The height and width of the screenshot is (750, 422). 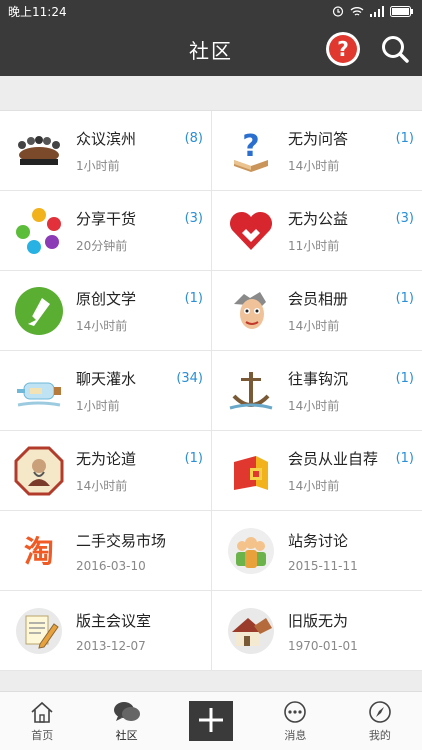 What do you see at coordinates (126, 711) in the screenshot?
I see `chat-bubbles-icon` at bounding box center [126, 711].